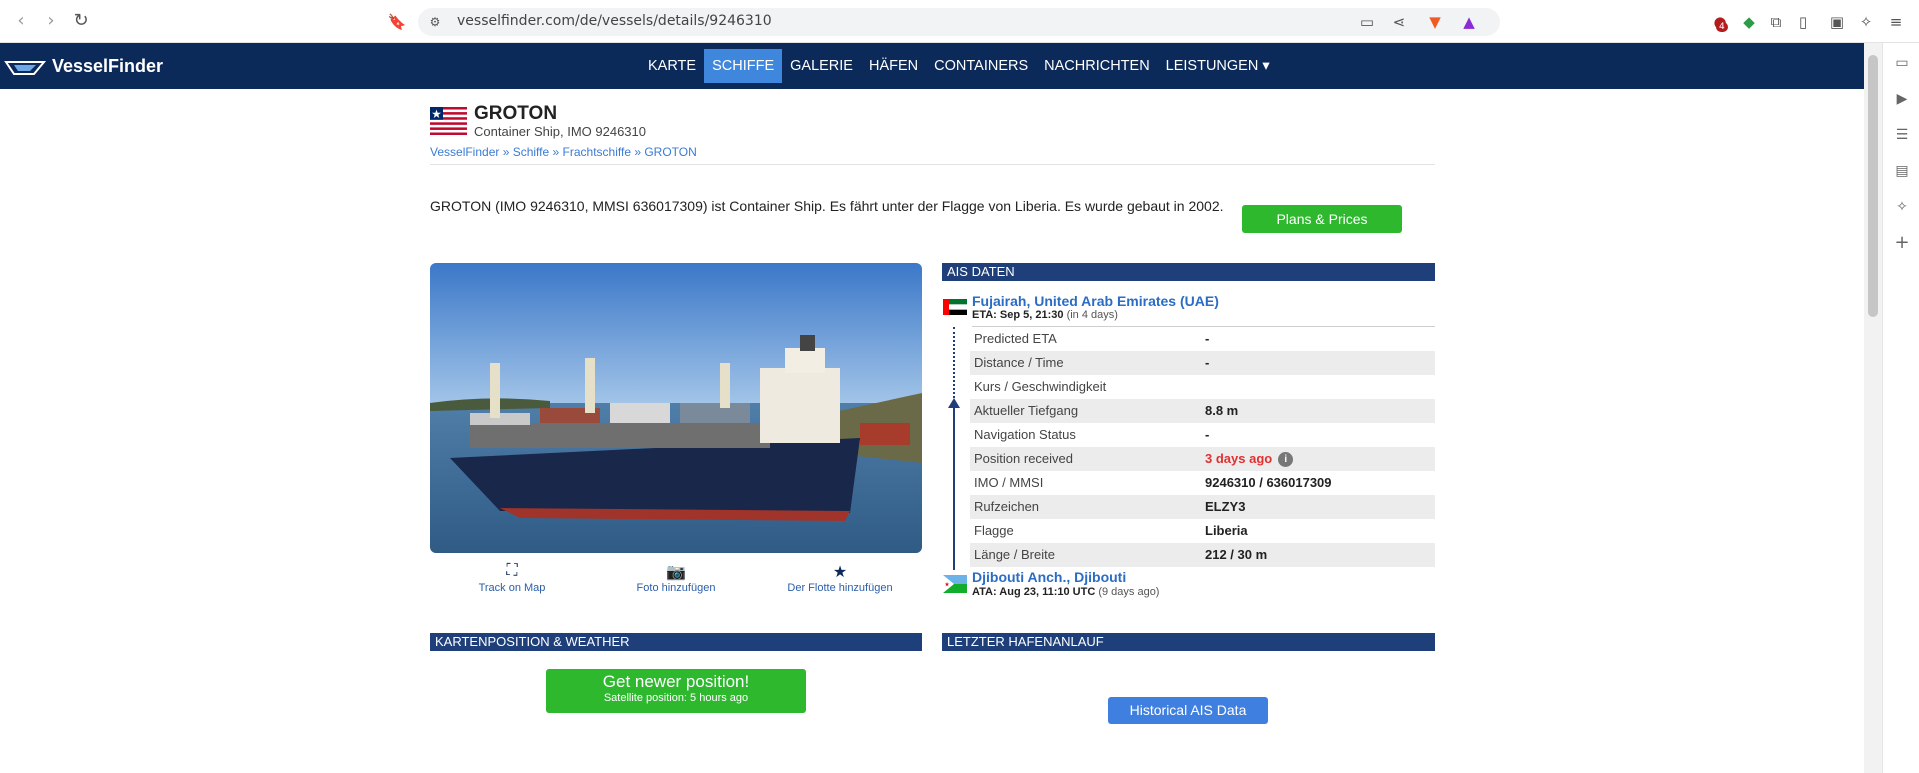  I want to click on table-row: Rufzeichen ELZY3, so click(1202, 507).